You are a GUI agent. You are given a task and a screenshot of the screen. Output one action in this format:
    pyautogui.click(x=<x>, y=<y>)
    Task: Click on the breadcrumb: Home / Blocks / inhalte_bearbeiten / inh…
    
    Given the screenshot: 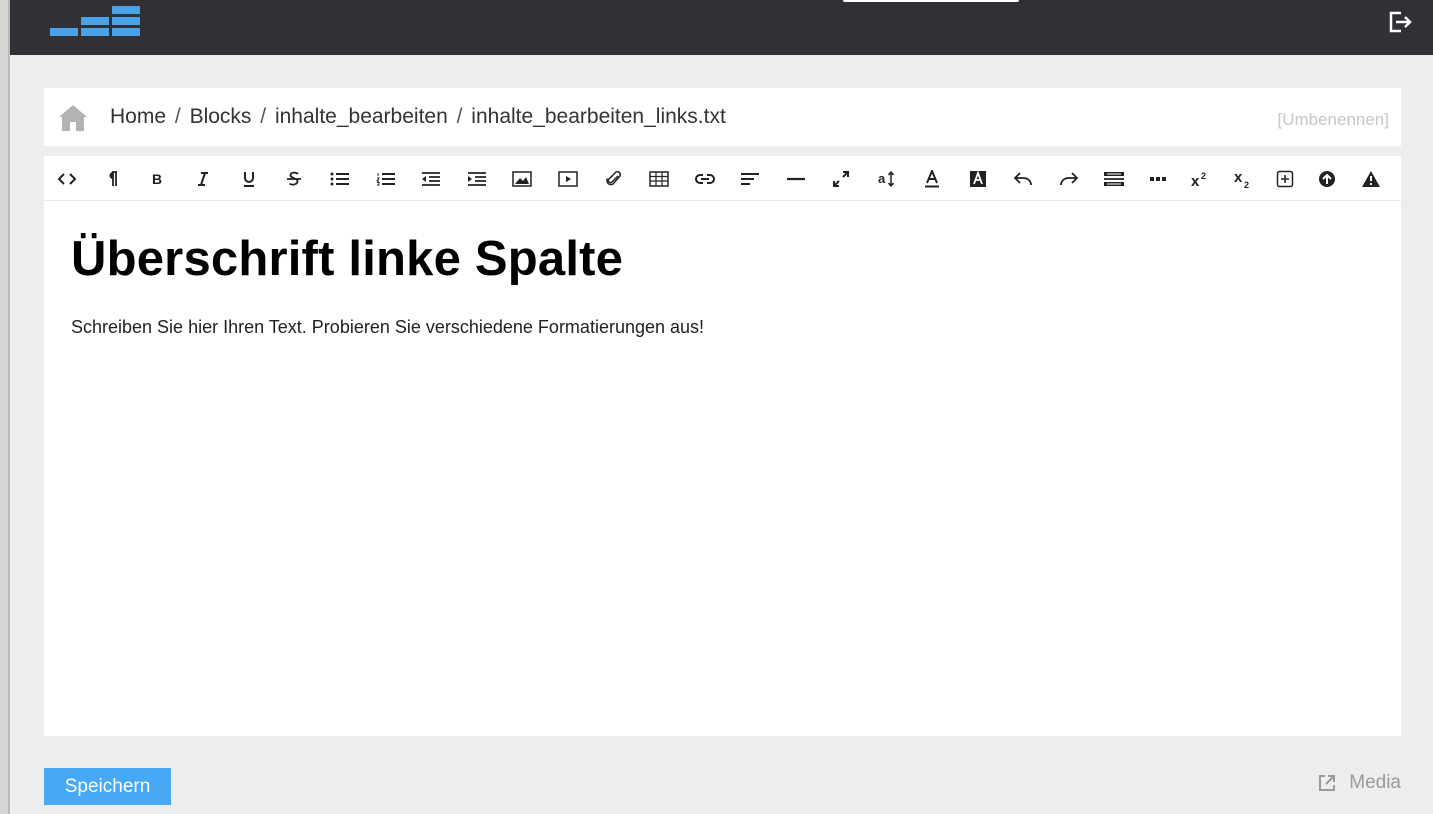 What is the action you would take?
    pyautogui.click(x=418, y=117)
    